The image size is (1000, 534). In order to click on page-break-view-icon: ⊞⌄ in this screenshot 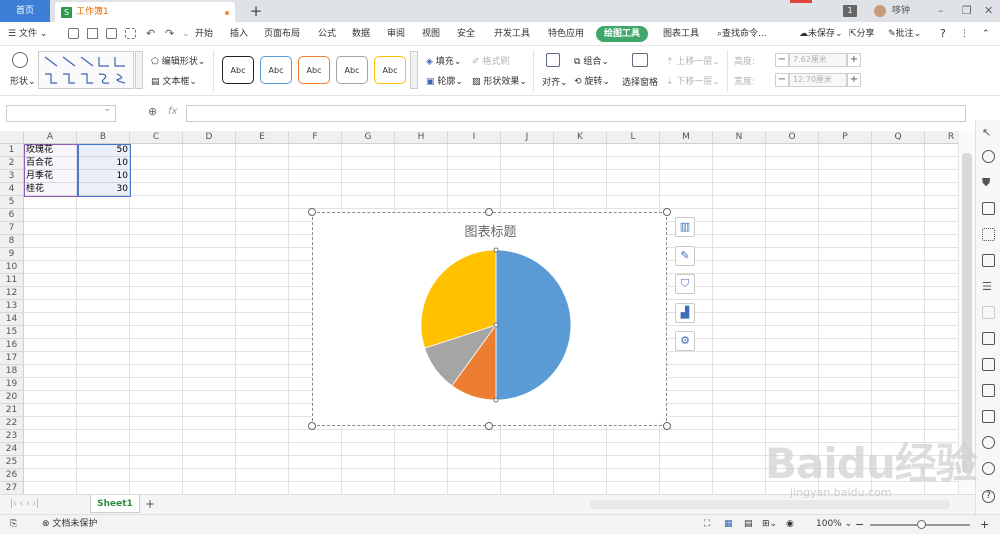, I will do `click(769, 524)`.